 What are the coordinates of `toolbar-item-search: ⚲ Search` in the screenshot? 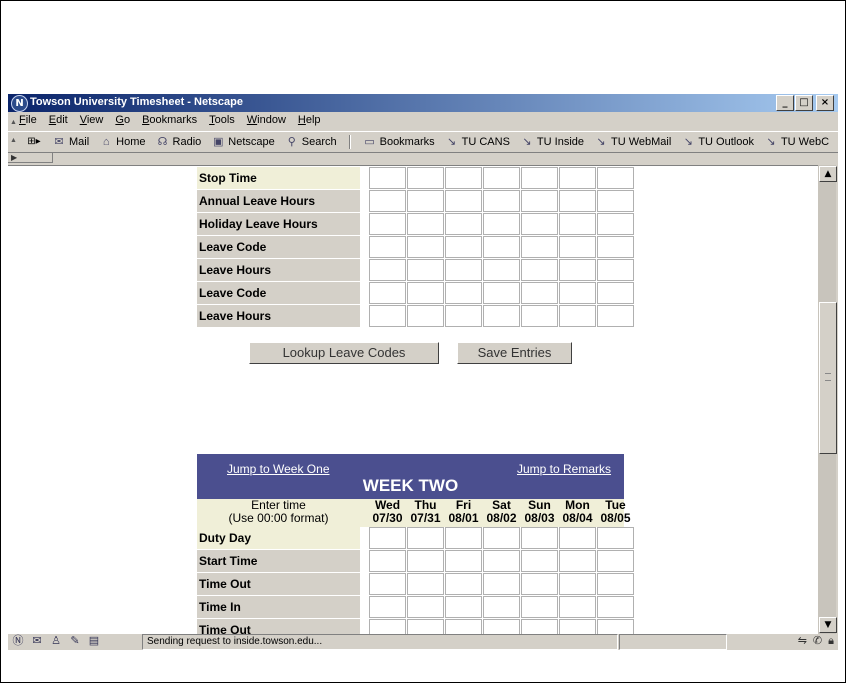 It's located at (311, 142).